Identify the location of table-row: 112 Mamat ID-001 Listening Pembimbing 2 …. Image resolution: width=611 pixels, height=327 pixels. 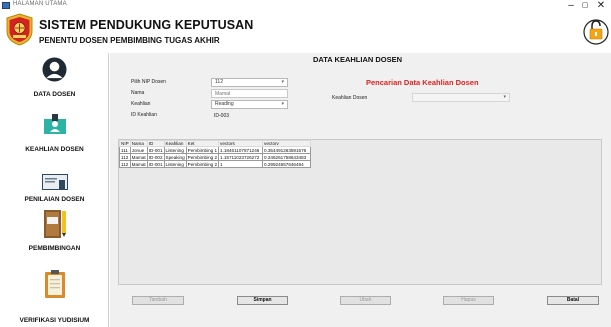
(215, 164).